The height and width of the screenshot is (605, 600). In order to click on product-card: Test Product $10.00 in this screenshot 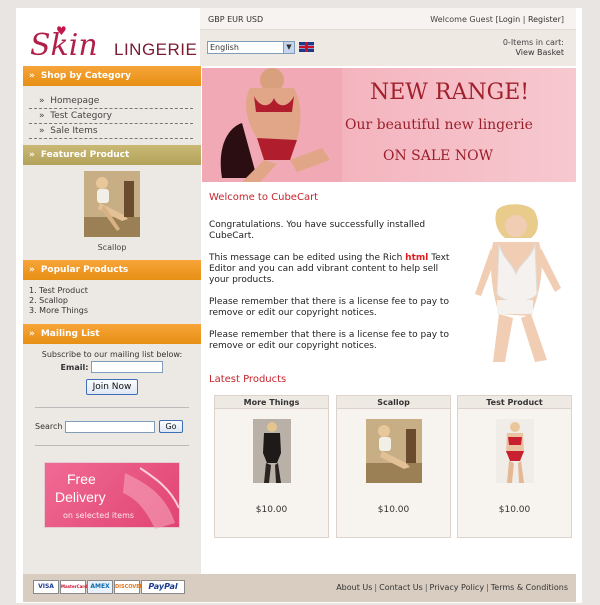, I will do `click(514, 466)`.